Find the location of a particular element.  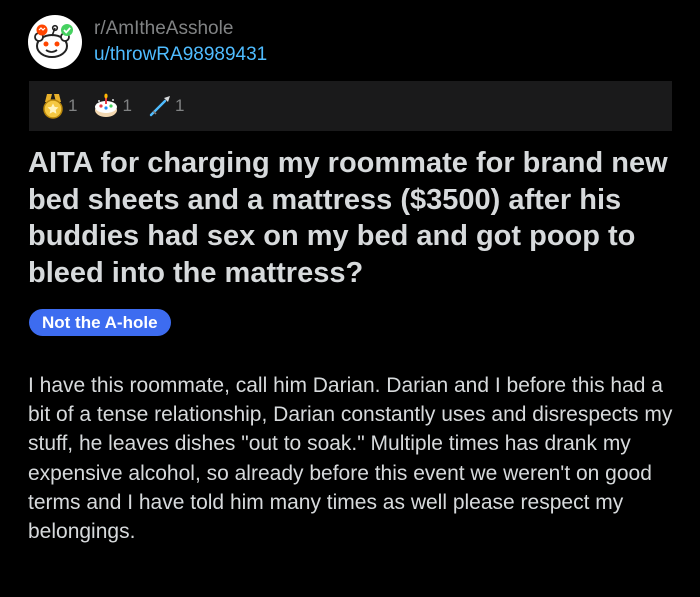

snoo-icon is located at coordinates (53, 41).